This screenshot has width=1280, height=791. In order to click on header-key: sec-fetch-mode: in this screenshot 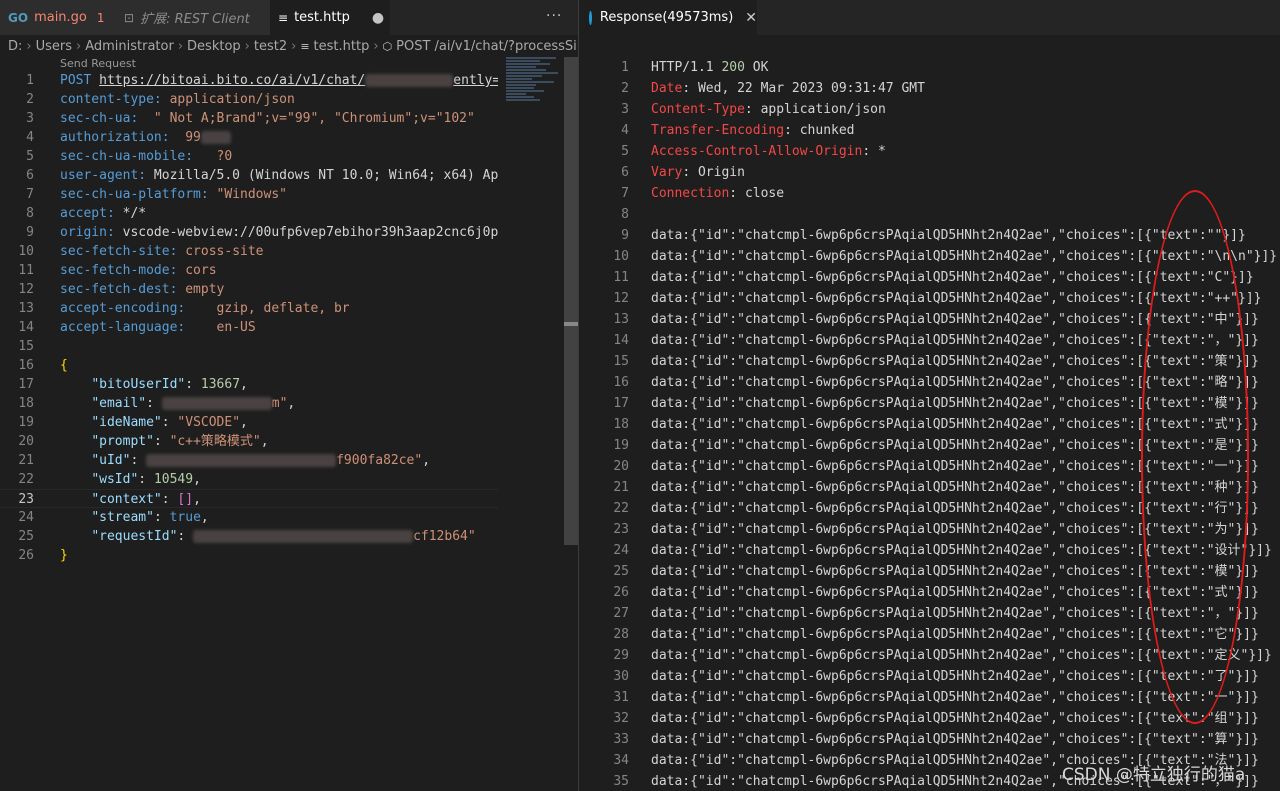, I will do `click(119, 270)`.